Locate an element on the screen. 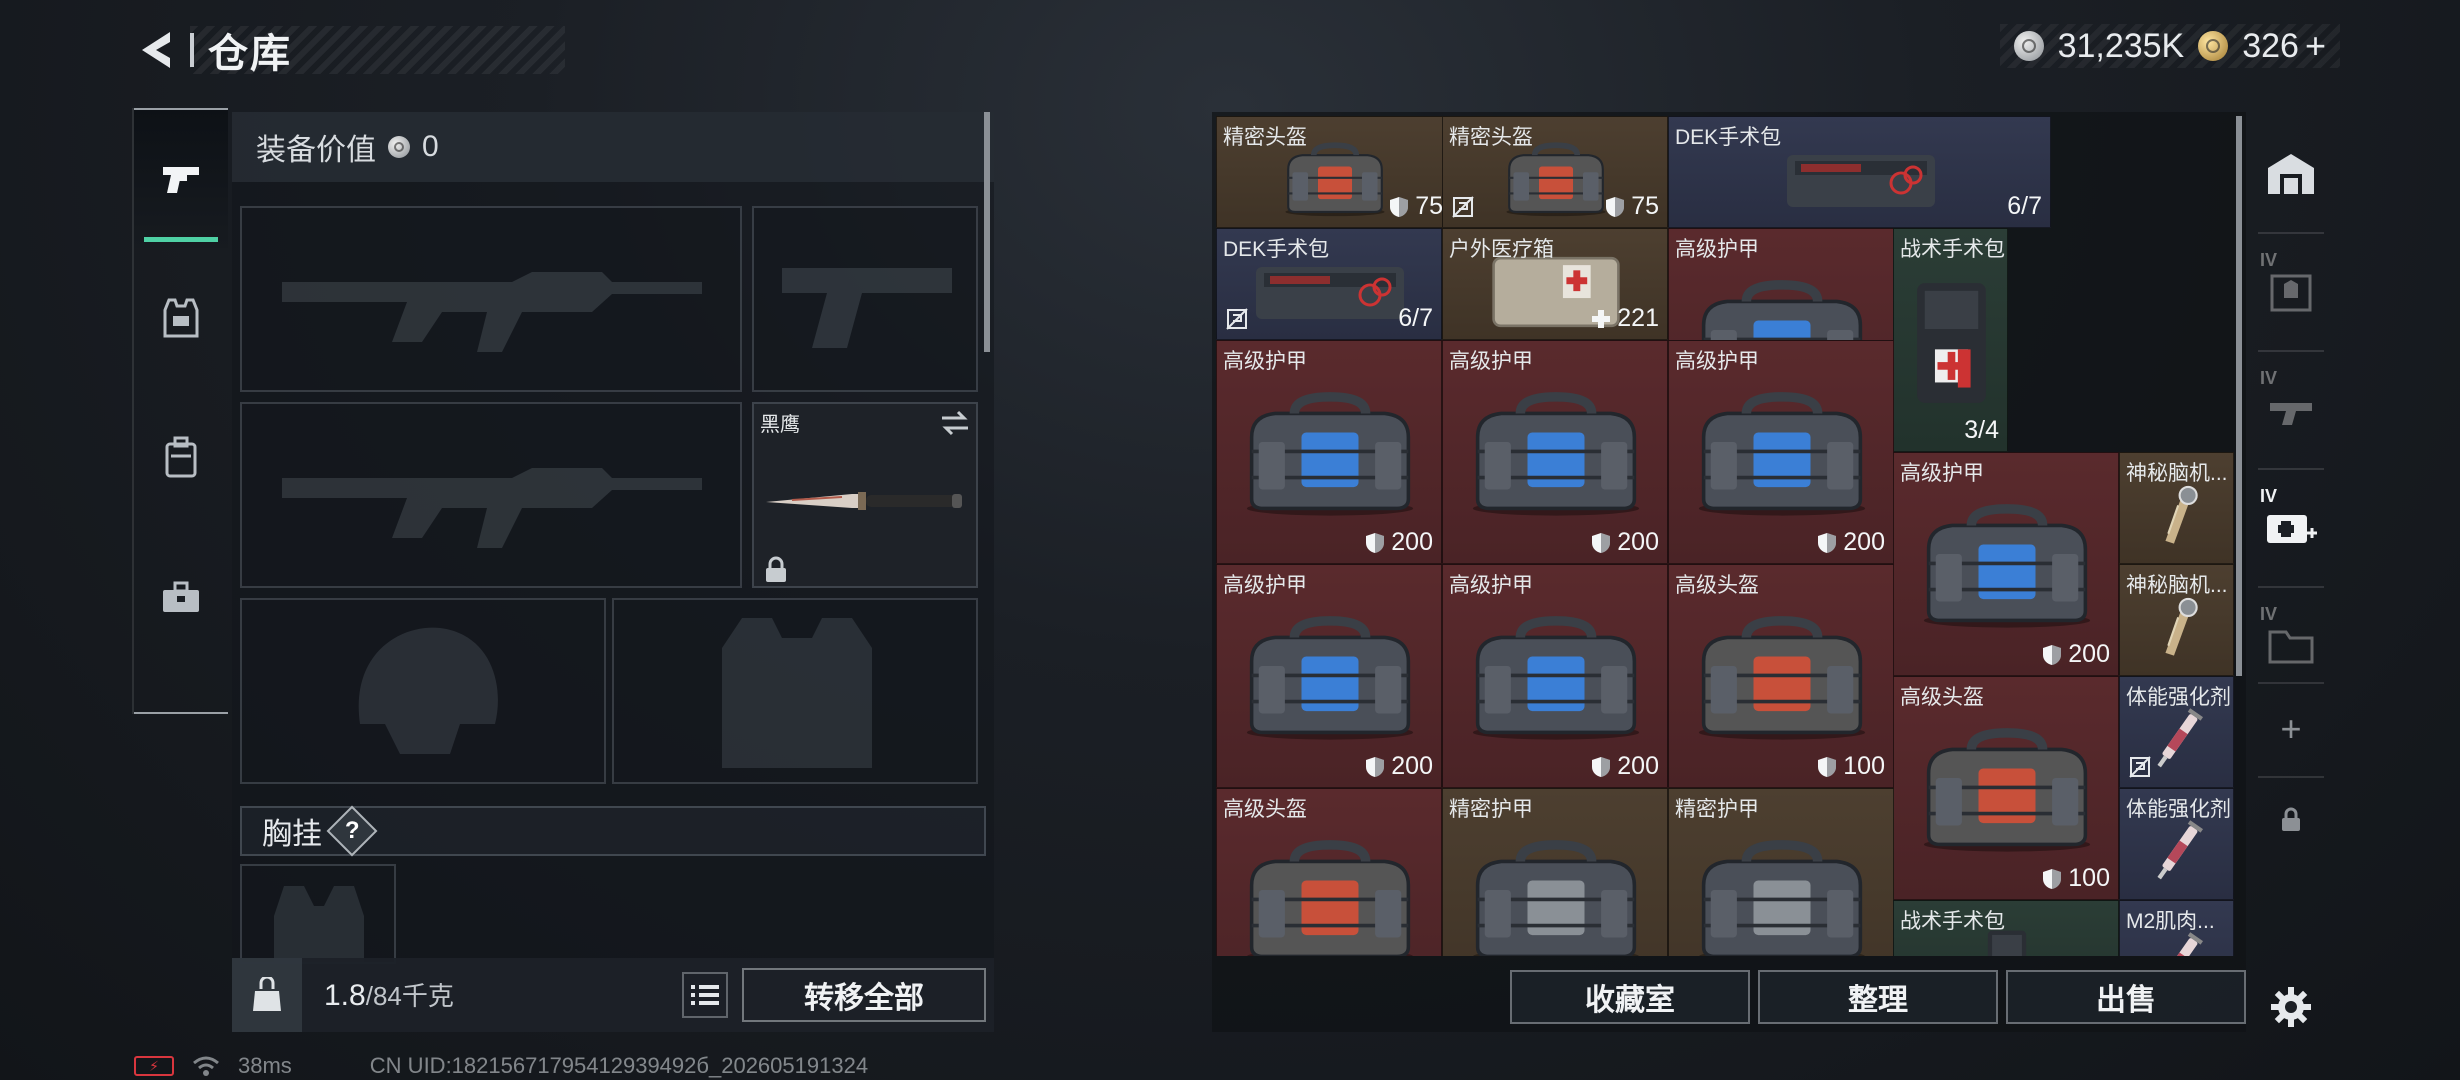 The width and height of the screenshot is (2460, 1080). tab-armor is located at coordinates (181, 318).